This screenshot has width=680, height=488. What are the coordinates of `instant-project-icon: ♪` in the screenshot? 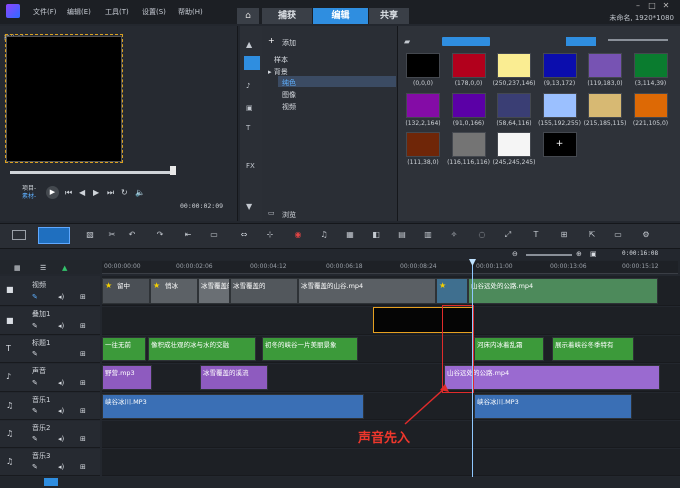 It's located at (248, 86).